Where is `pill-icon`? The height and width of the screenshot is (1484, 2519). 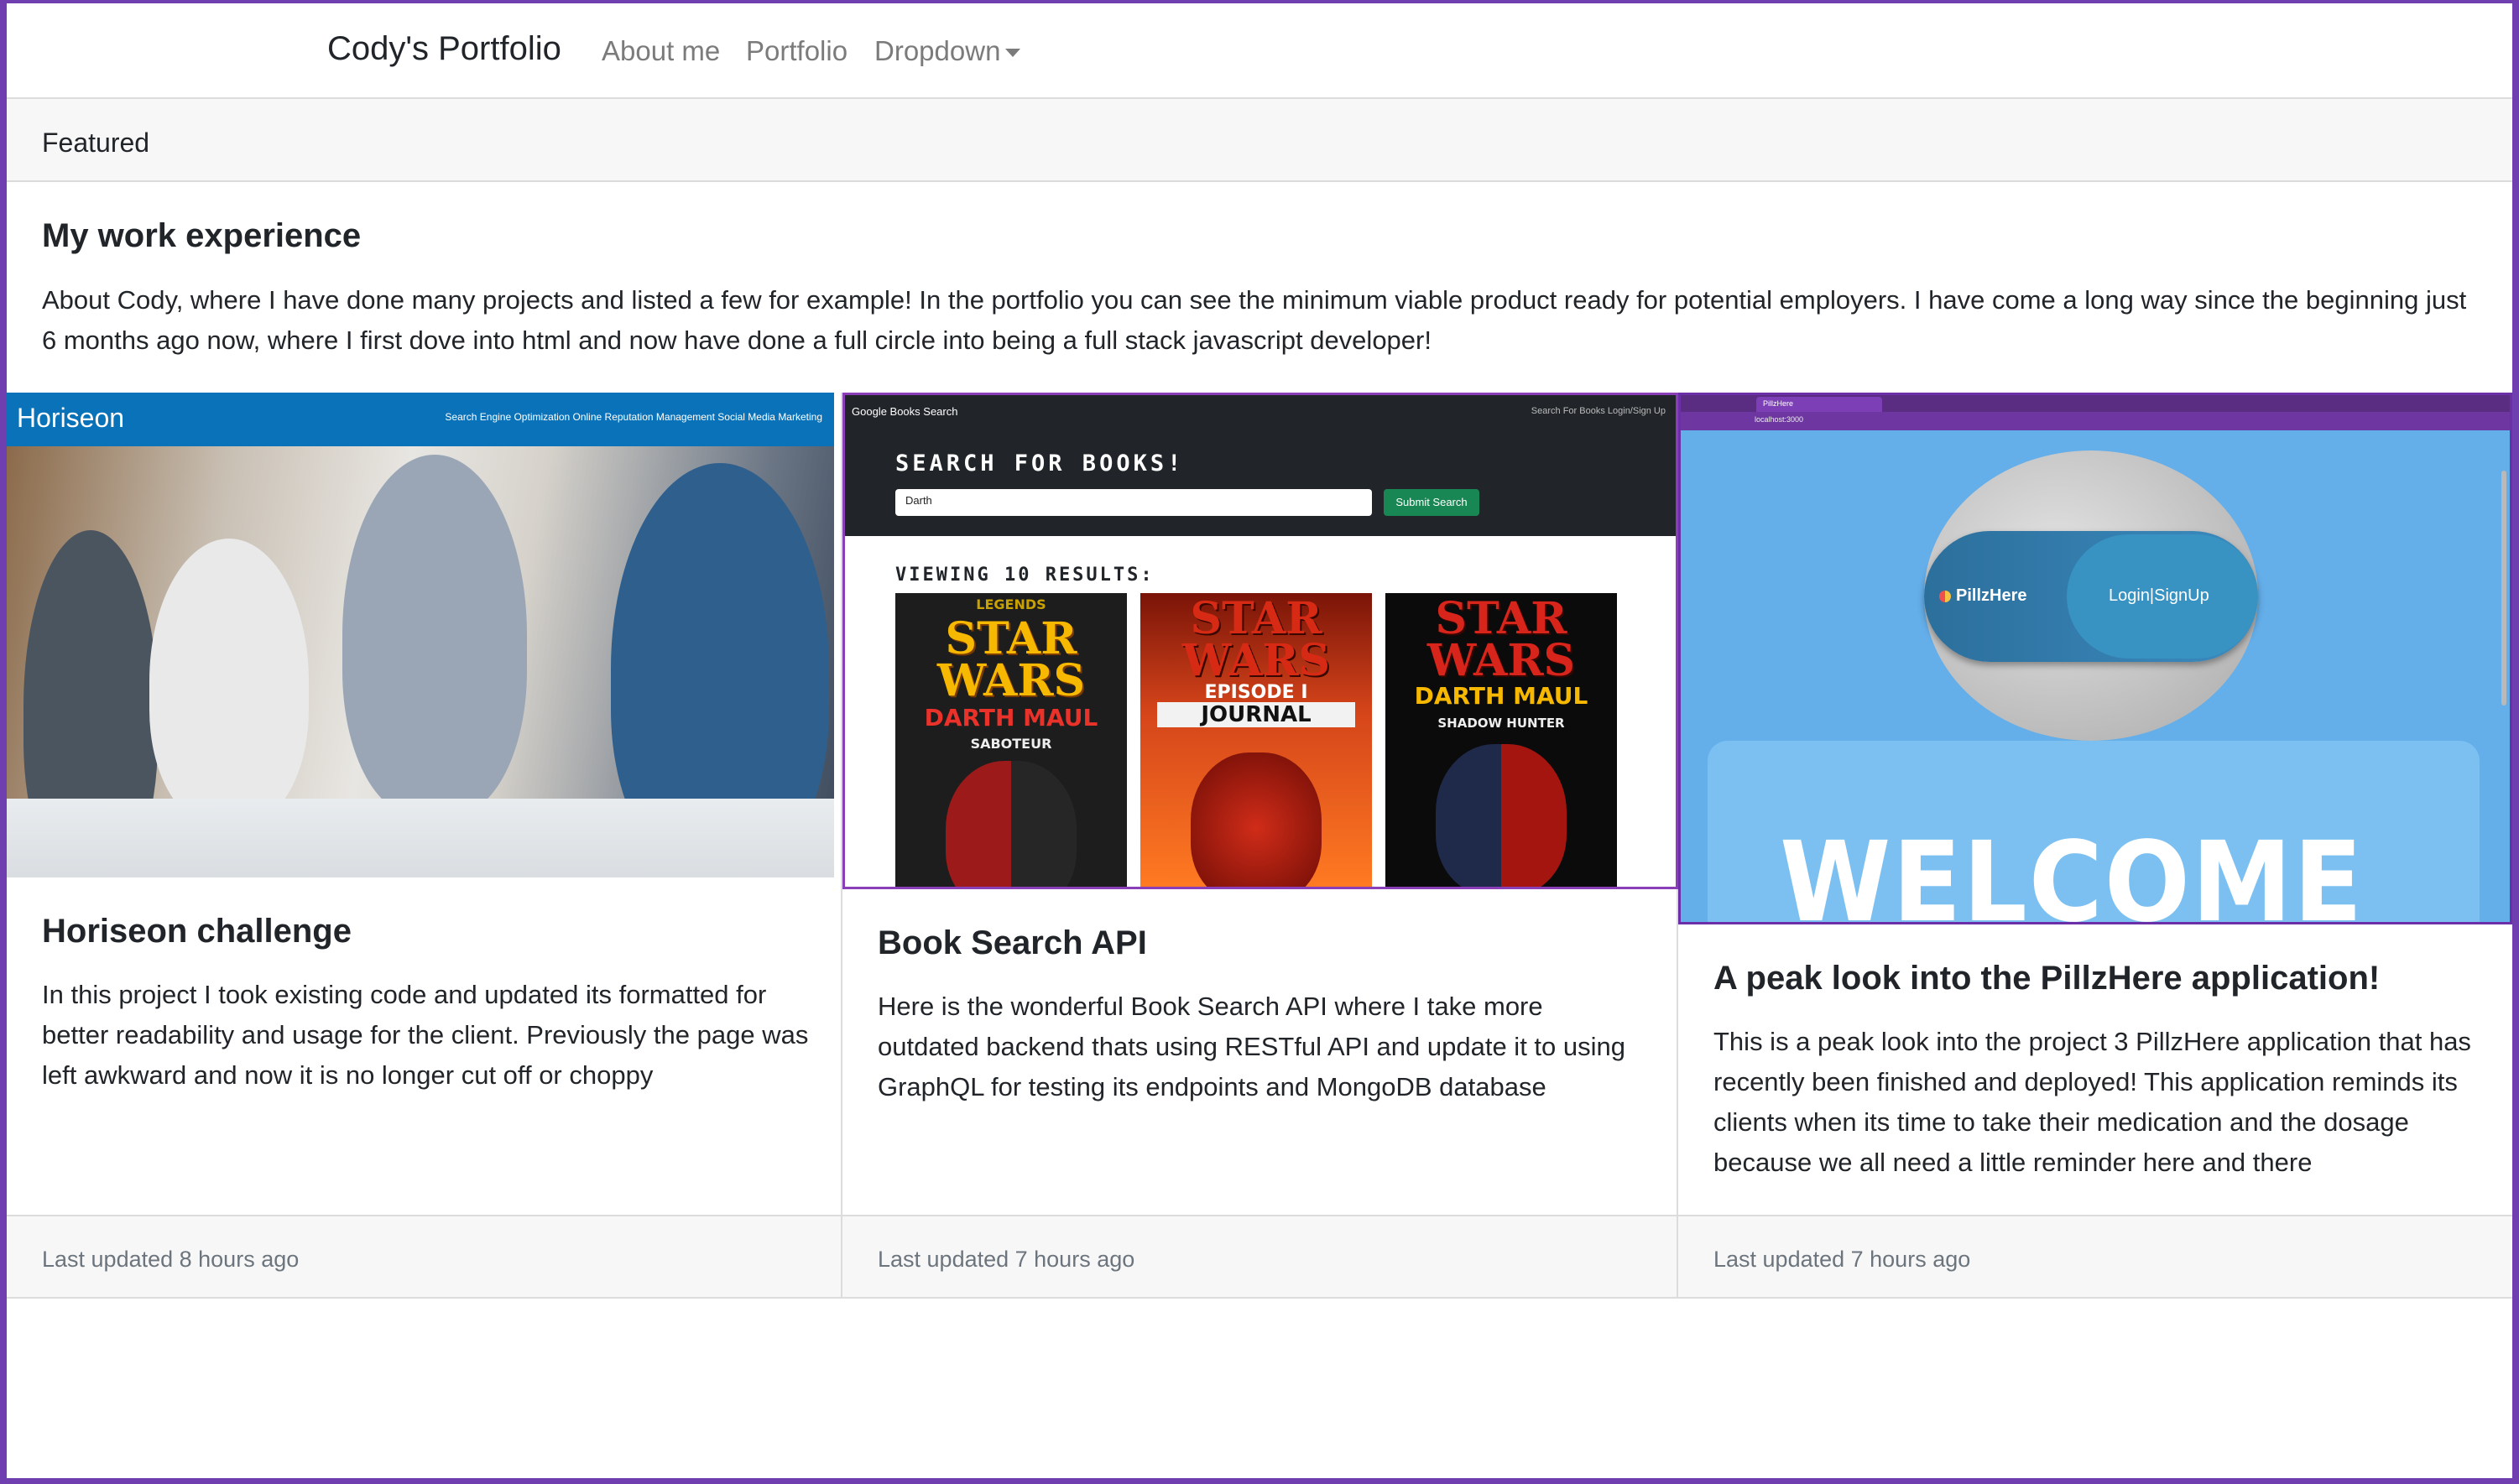 pill-icon is located at coordinates (1945, 596).